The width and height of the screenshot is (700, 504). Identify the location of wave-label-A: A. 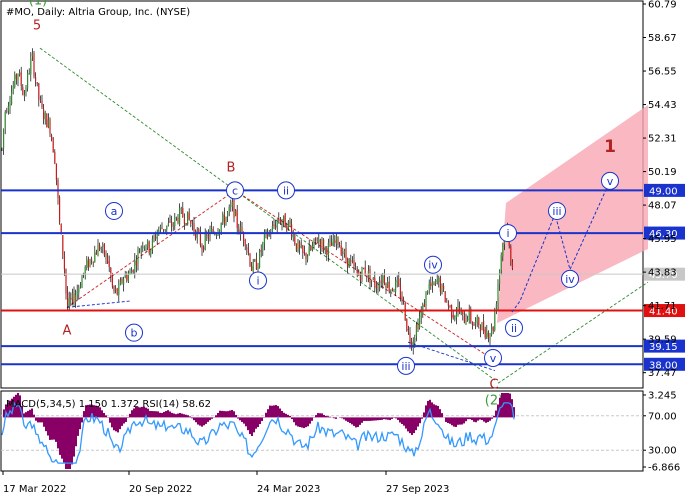
(67, 331).